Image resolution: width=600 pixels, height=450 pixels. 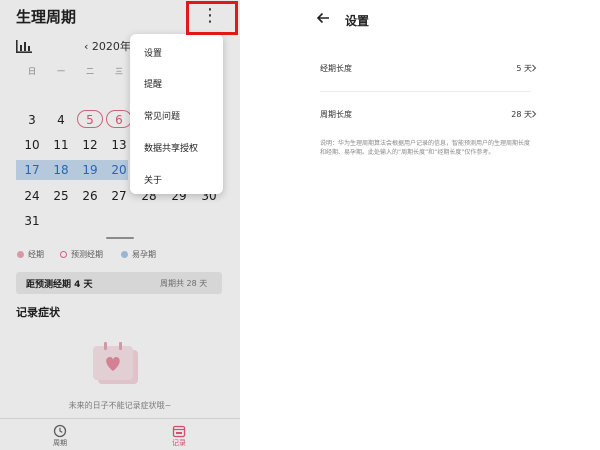 I want to click on calendar-day: 5, so click(x=90, y=120).